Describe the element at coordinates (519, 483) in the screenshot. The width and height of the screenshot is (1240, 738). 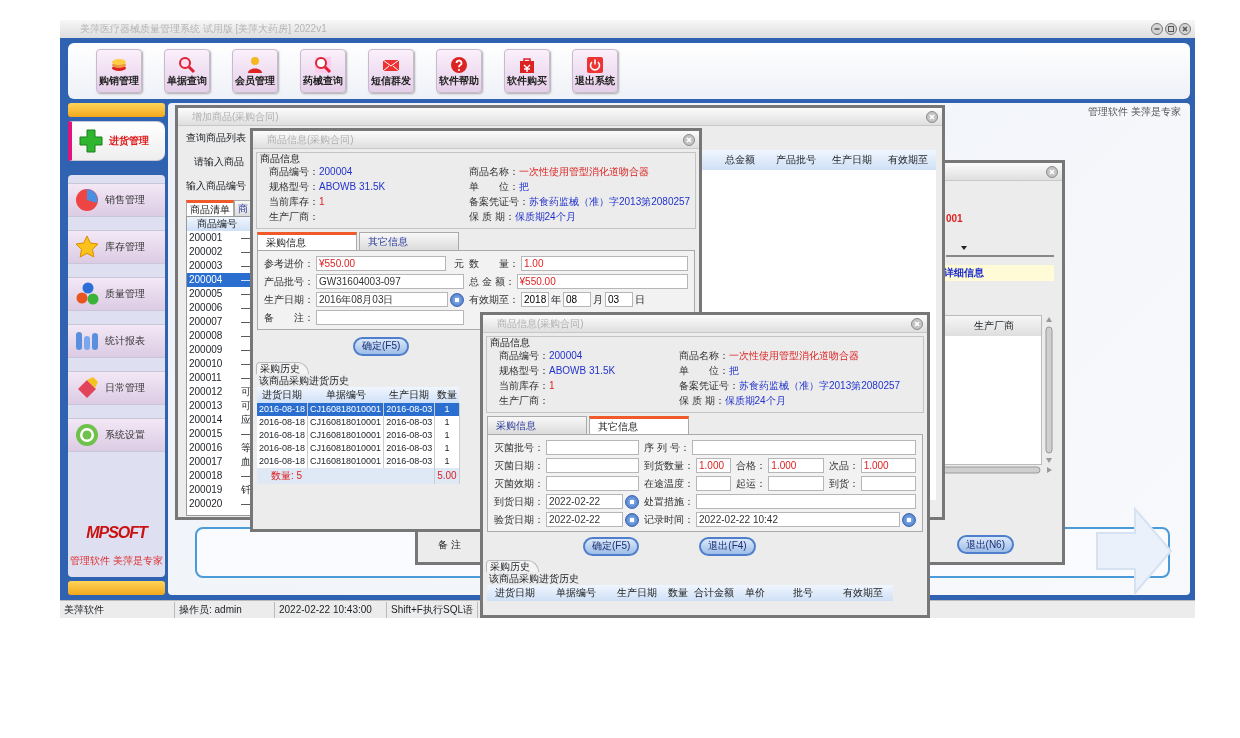
I see `field-label: 灭菌效期：` at that location.